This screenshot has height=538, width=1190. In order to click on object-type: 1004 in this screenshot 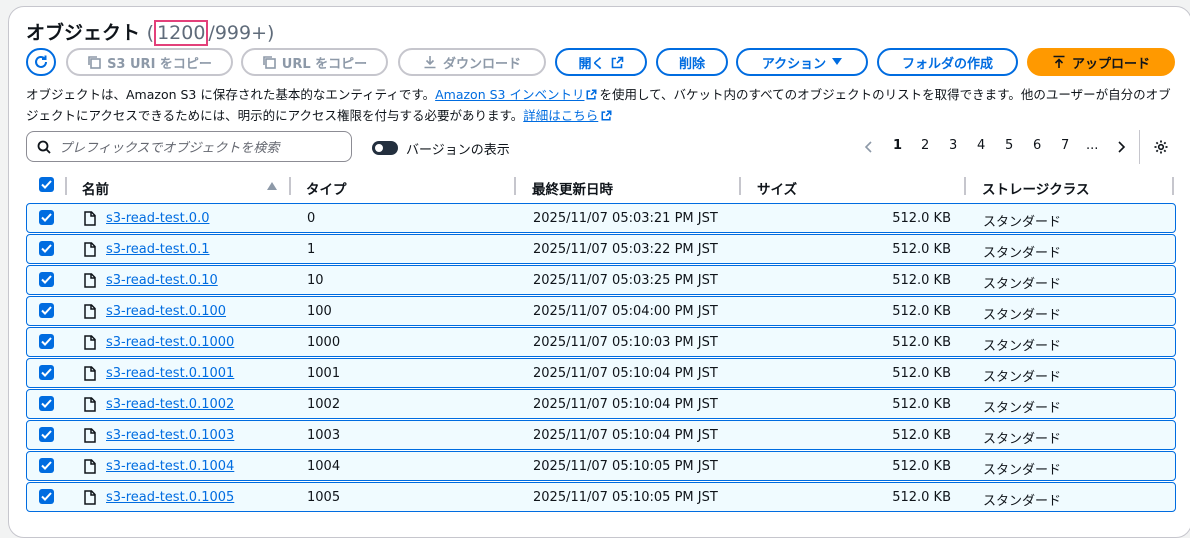, I will do `click(324, 466)`.